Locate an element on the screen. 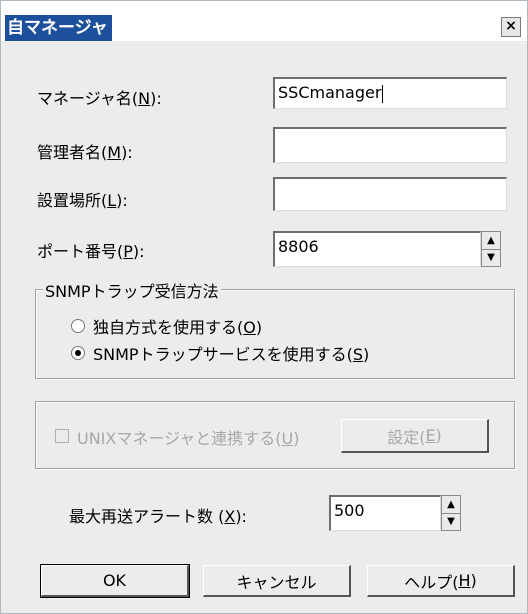  retry-count-input: 500 is located at coordinates (385, 513).